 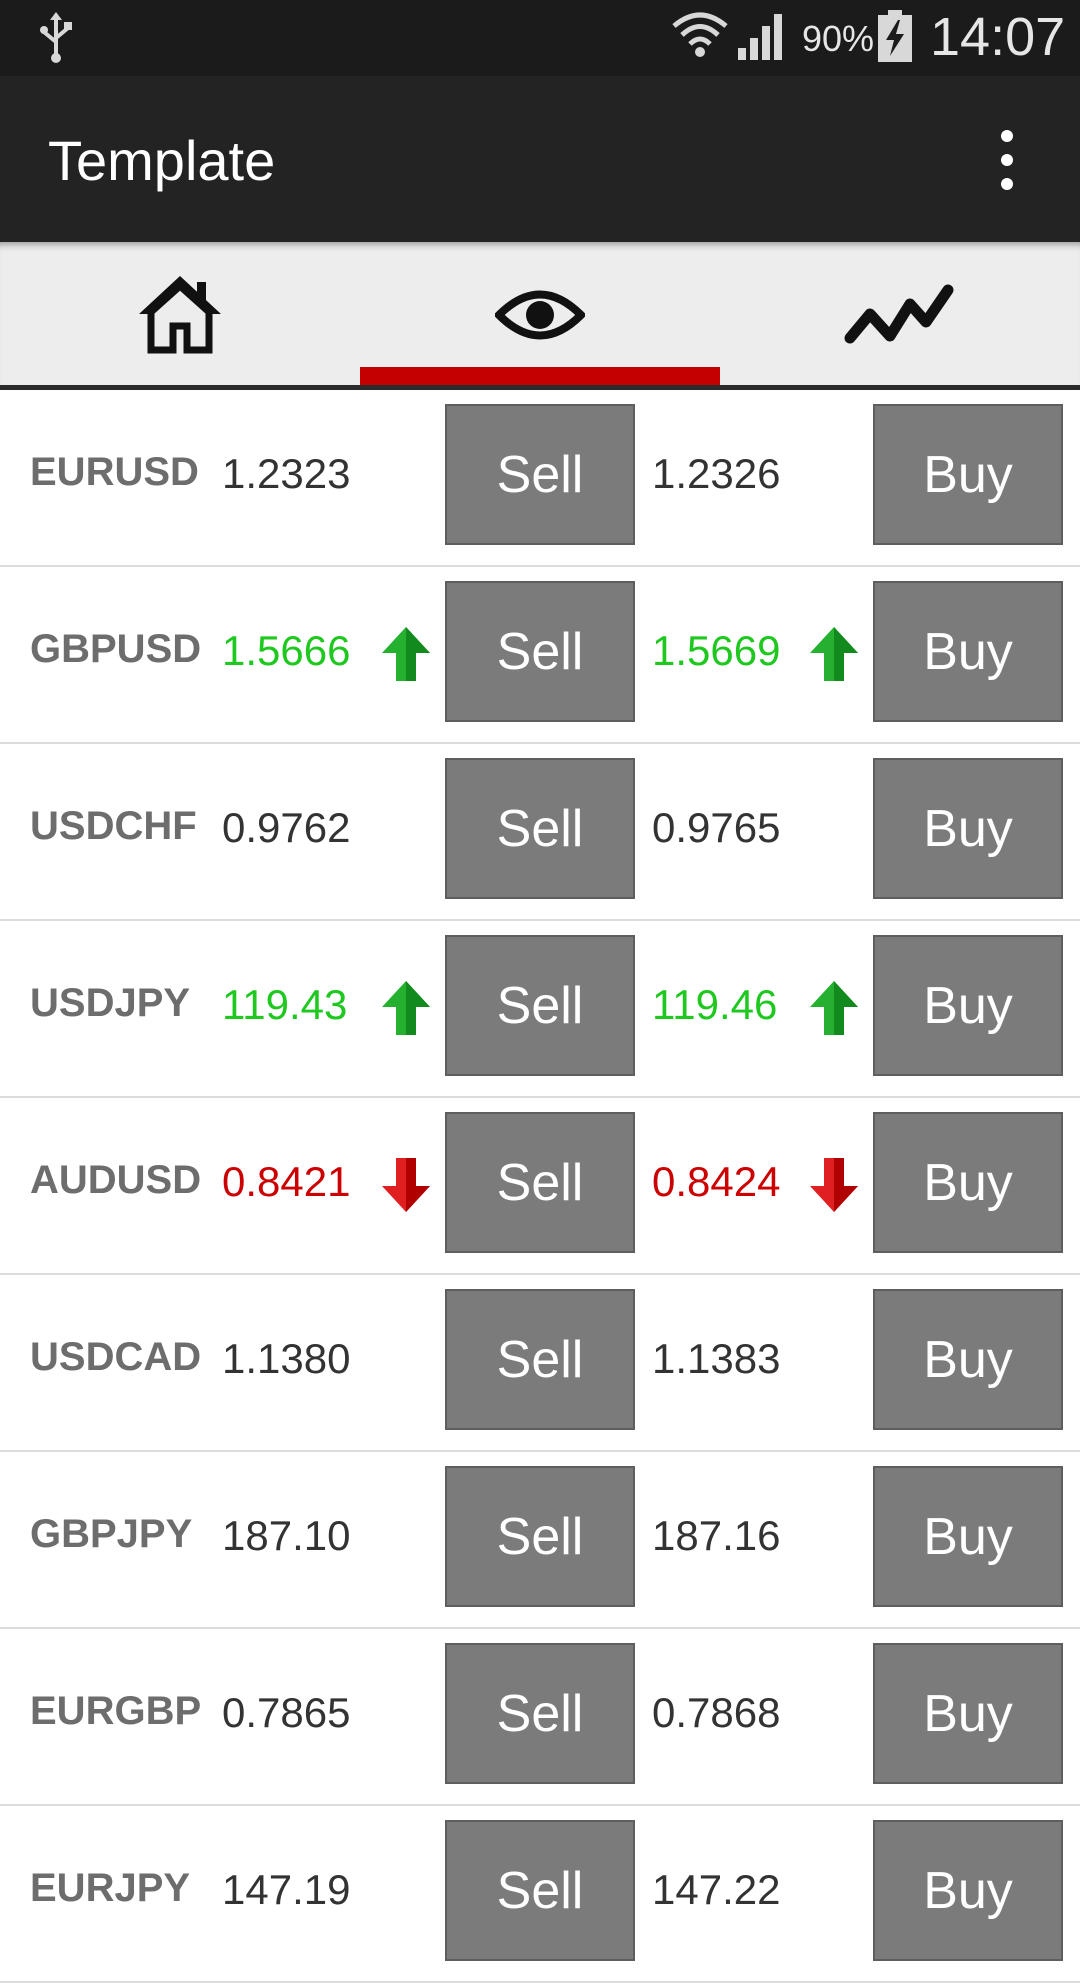 What do you see at coordinates (116, 1711) in the screenshot?
I see `symbol-label: EURGBP` at bounding box center [116, 1711].